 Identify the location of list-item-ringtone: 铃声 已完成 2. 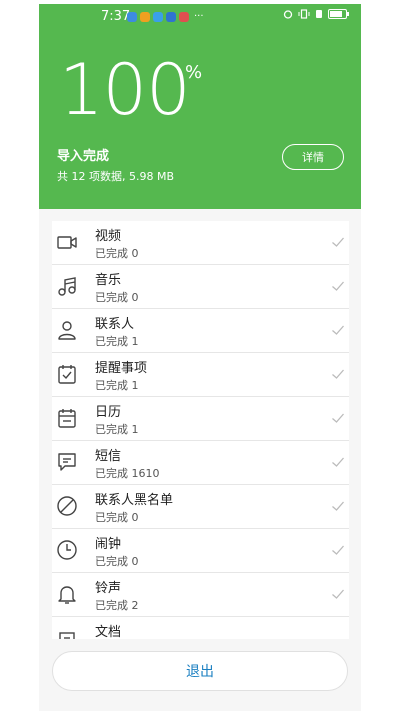
(200, 595).